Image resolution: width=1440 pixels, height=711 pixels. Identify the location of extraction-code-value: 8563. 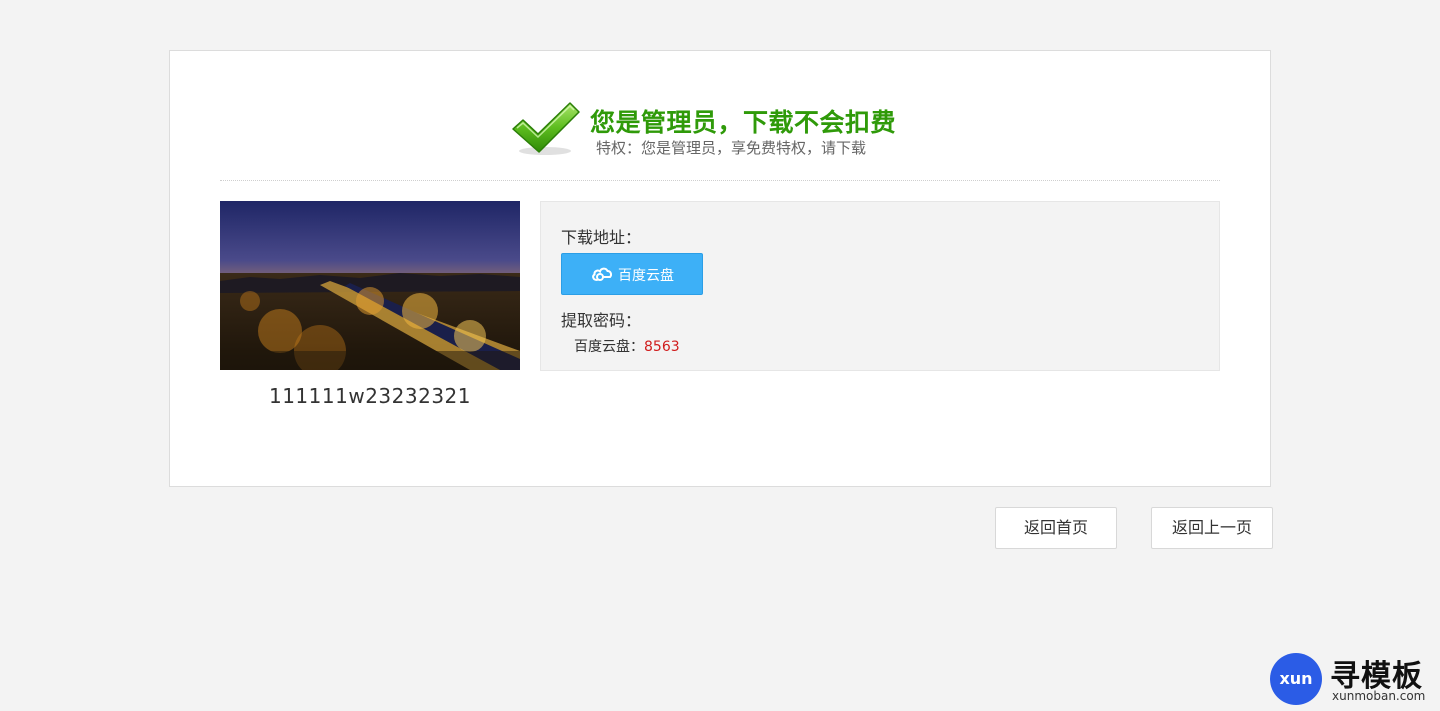
(662, 347).